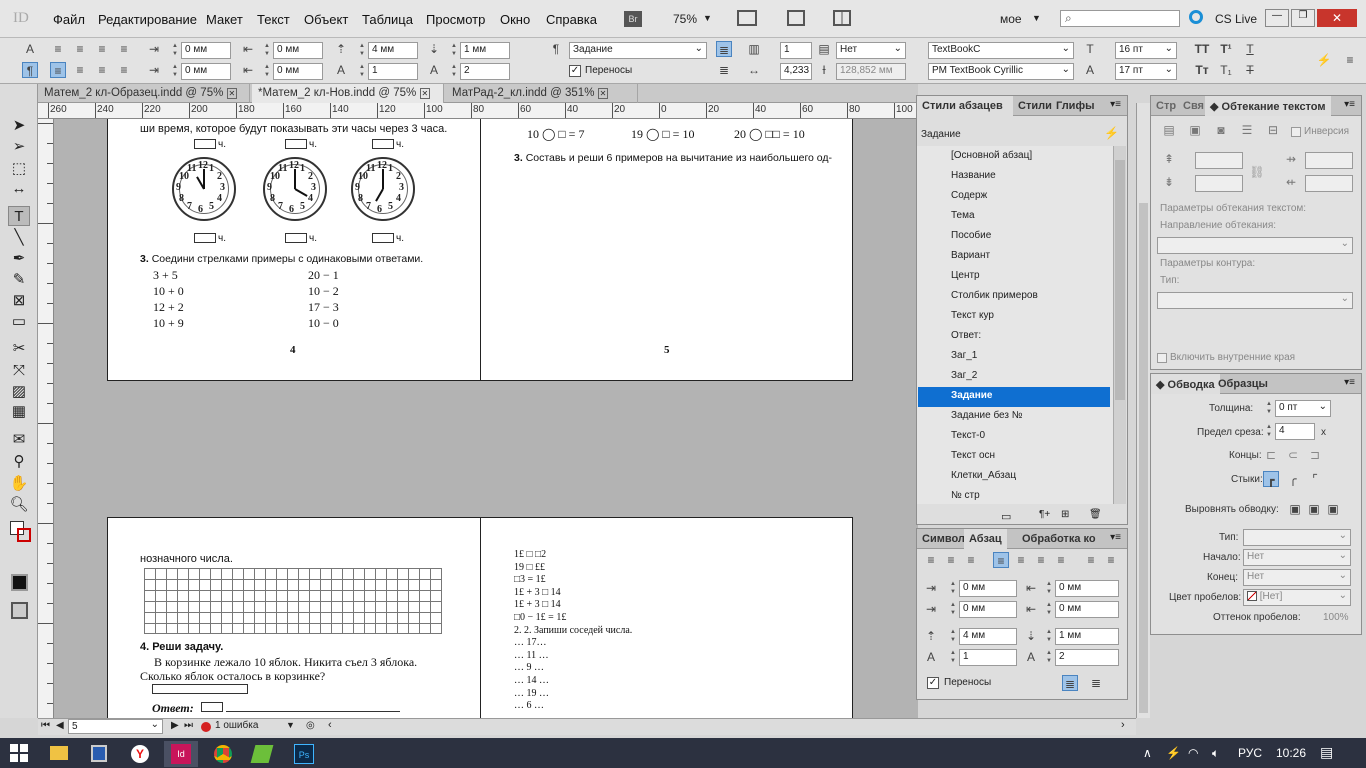 This screenshot has height=768, width=1366. Describe the element at coordinates (1014, 477) in the screenshot. I see `style-list-item: Клетки_Абзац` at that location.